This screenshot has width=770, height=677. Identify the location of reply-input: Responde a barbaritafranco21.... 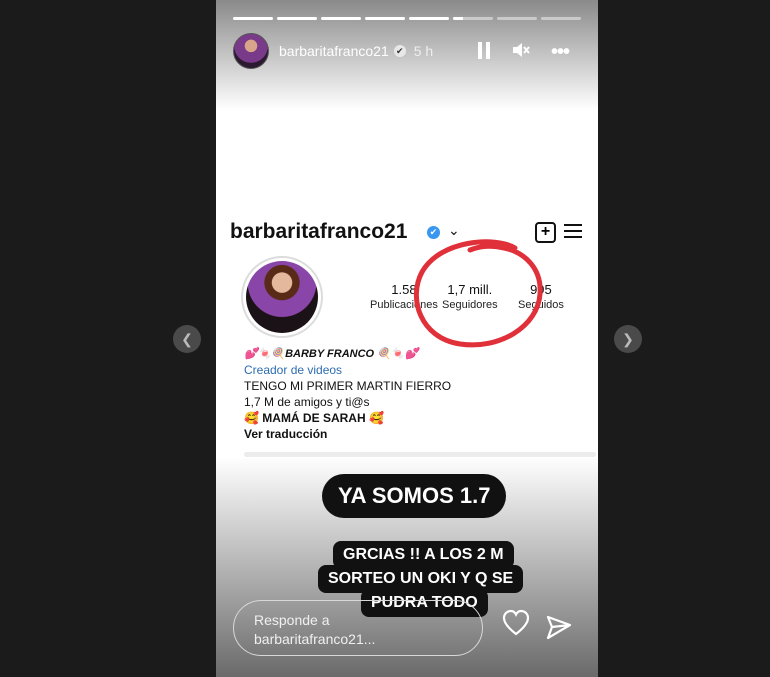
(358, 628).